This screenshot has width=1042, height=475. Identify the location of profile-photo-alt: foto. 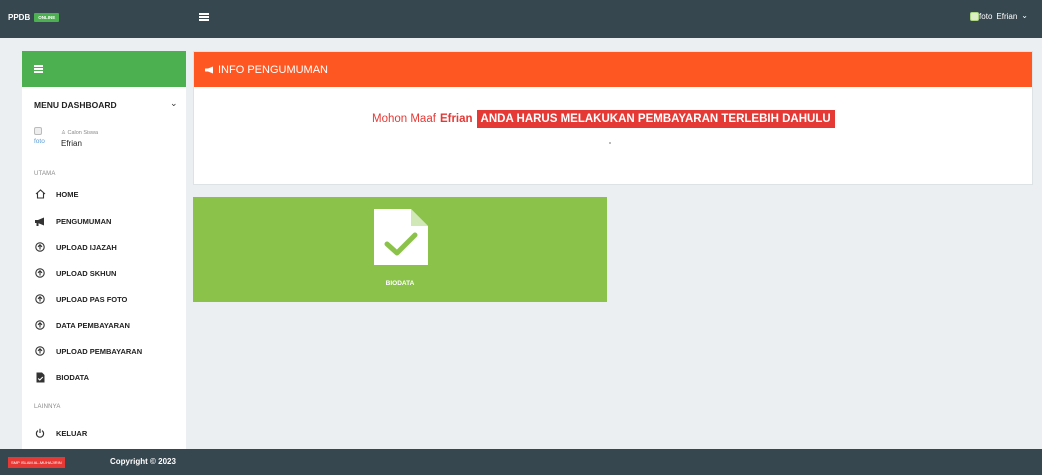
(39, 141).